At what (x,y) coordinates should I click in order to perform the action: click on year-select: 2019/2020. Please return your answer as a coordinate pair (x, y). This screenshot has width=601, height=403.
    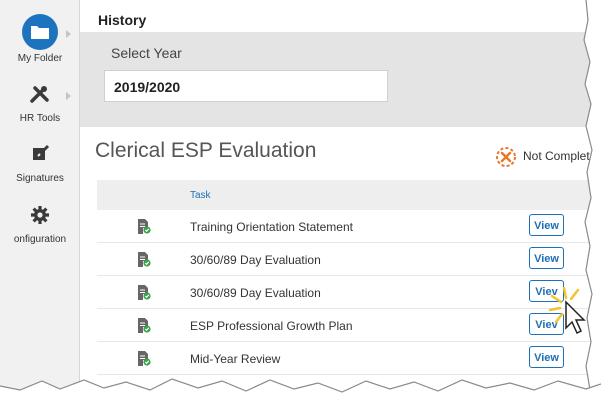
    Looking at the image, I should click on (246, 86).